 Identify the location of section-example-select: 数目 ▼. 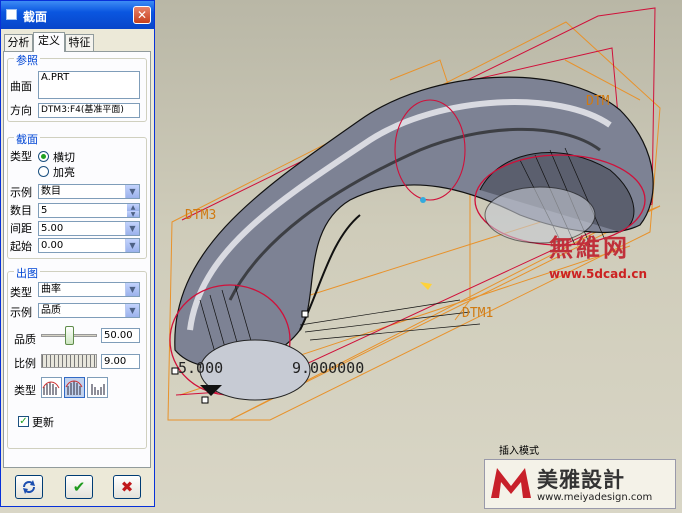
(89, 191).